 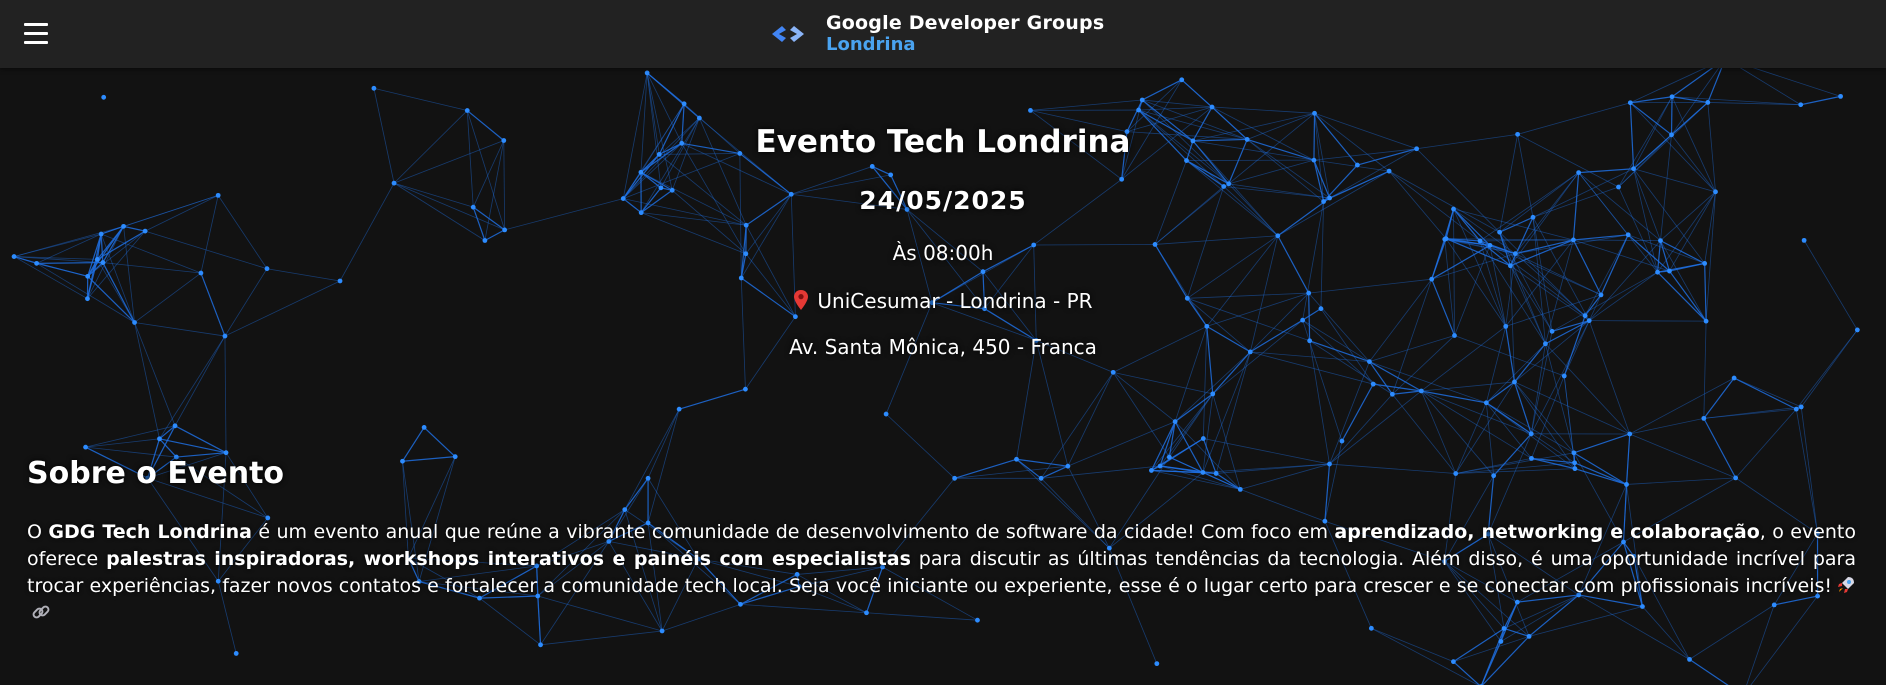 I want to click on event-location-text: UniCesumar - Londrina - PR, so click(x=955, y=301).